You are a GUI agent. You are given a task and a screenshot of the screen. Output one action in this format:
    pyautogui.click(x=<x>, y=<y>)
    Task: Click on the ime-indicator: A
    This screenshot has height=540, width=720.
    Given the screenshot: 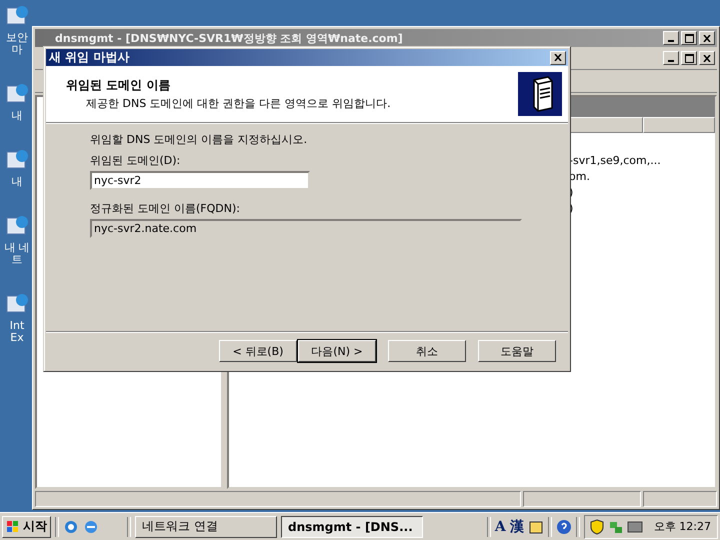 What is the action you would take?
    pyautogui.click(x=500, y=526)
    